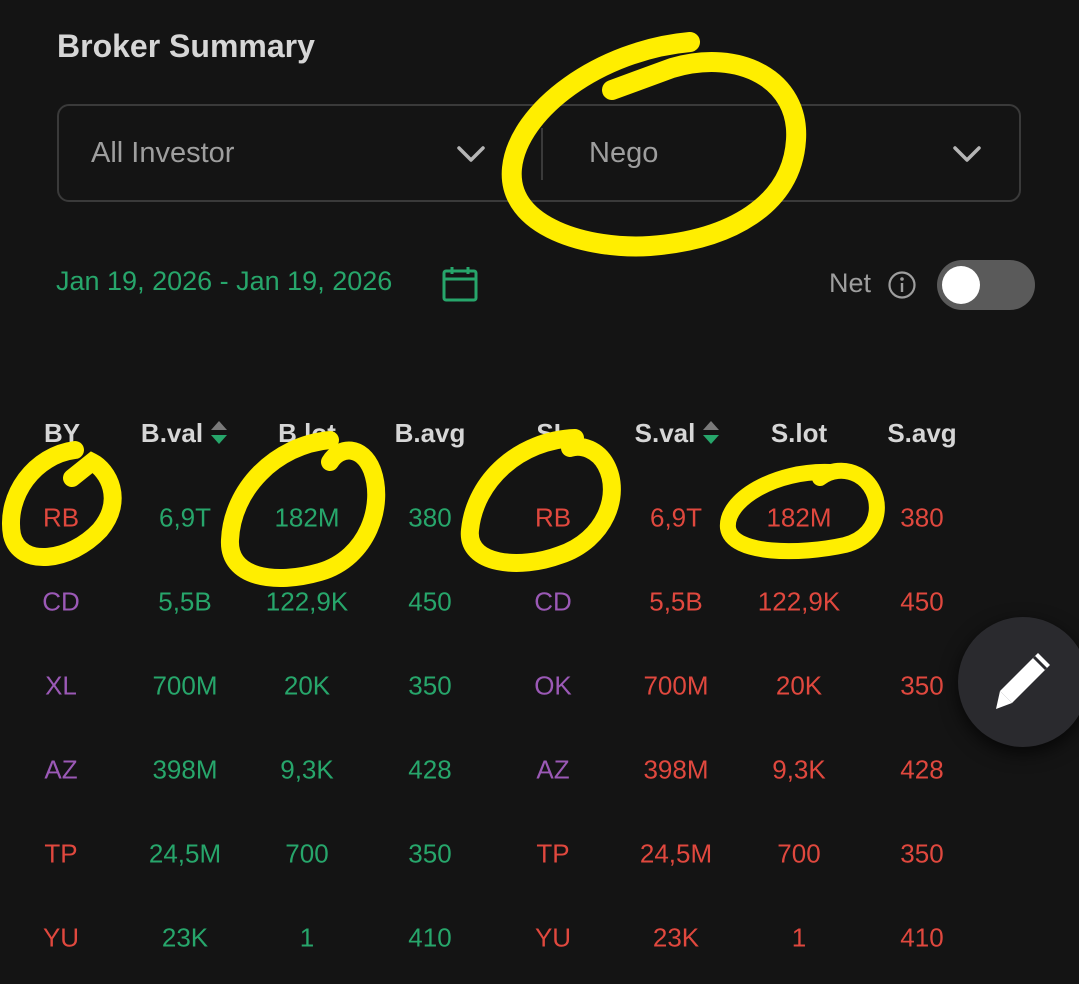 The height and width of the screenshot is (984, 1079). What do you see at coordinates (430, 517) in the screenshot?
I see `buy-average: 380` at bounding box center [430, 517].